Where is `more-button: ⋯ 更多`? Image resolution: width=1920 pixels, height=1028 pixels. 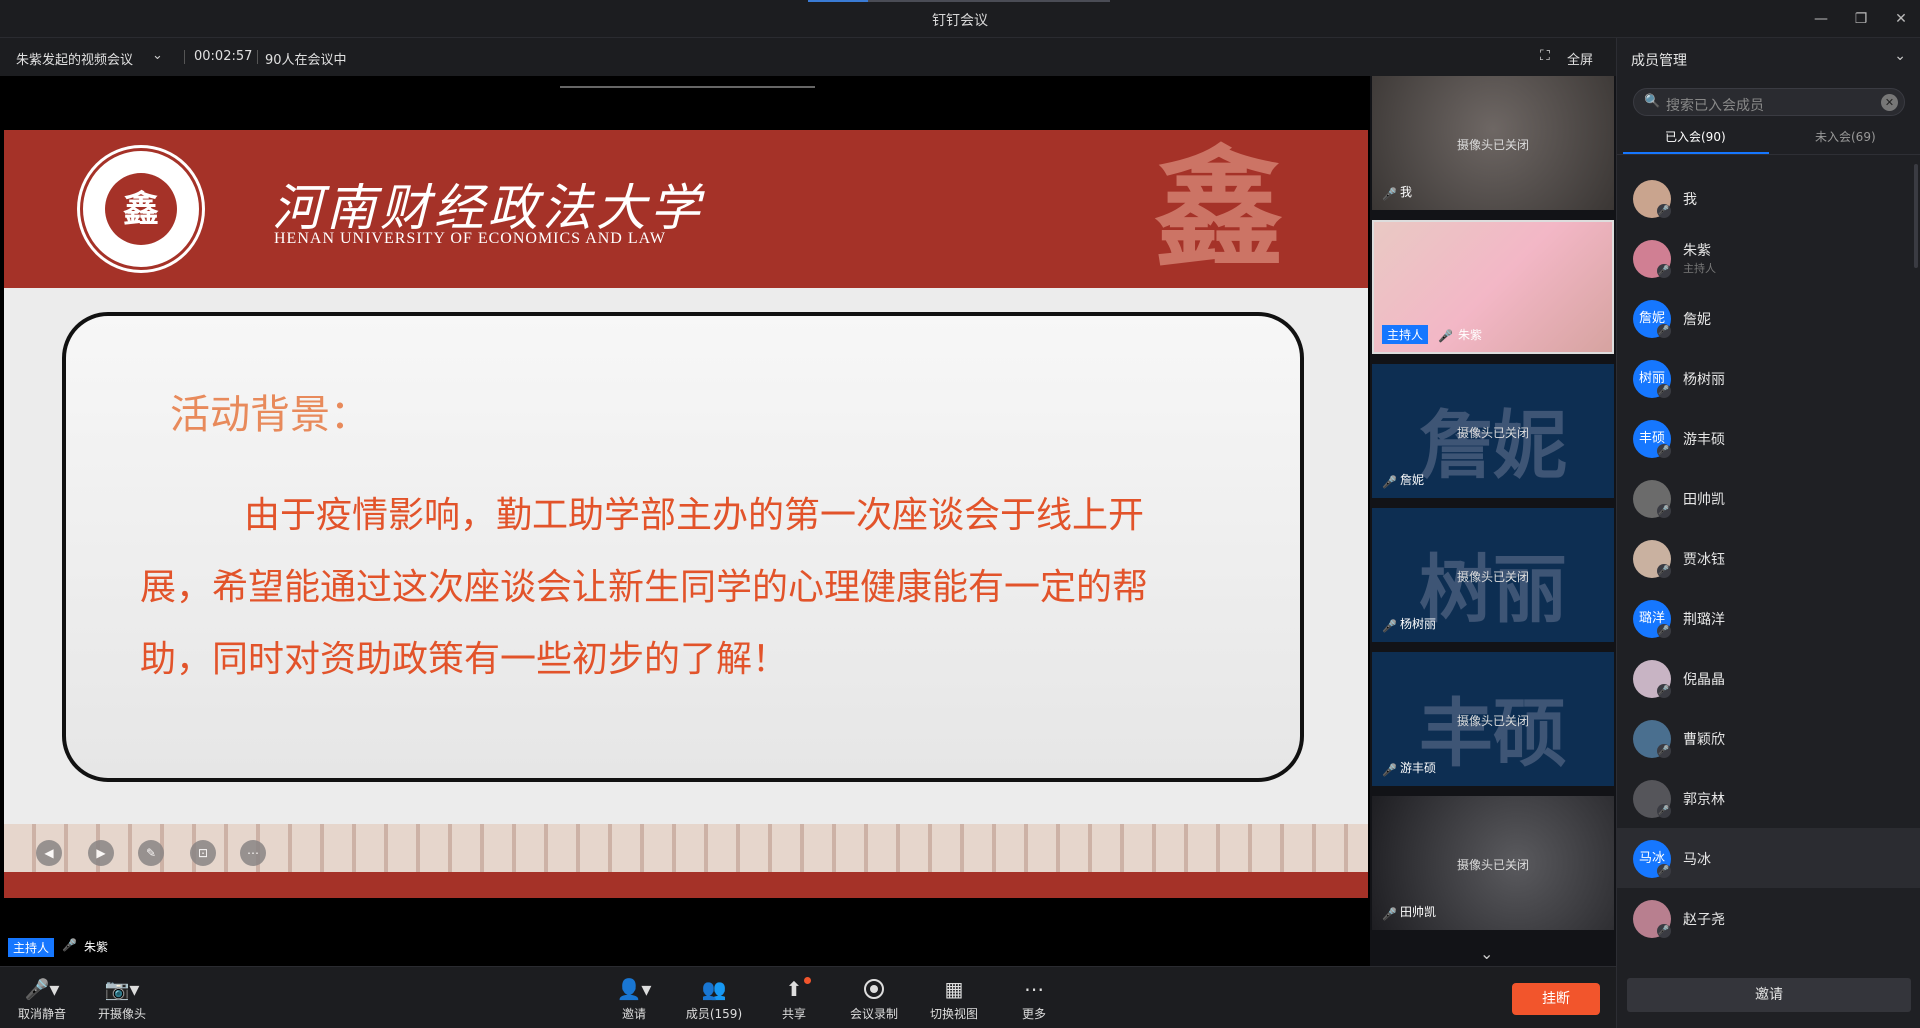 more-button: ⋯ 更多 is located at coordinates (1034, 999).